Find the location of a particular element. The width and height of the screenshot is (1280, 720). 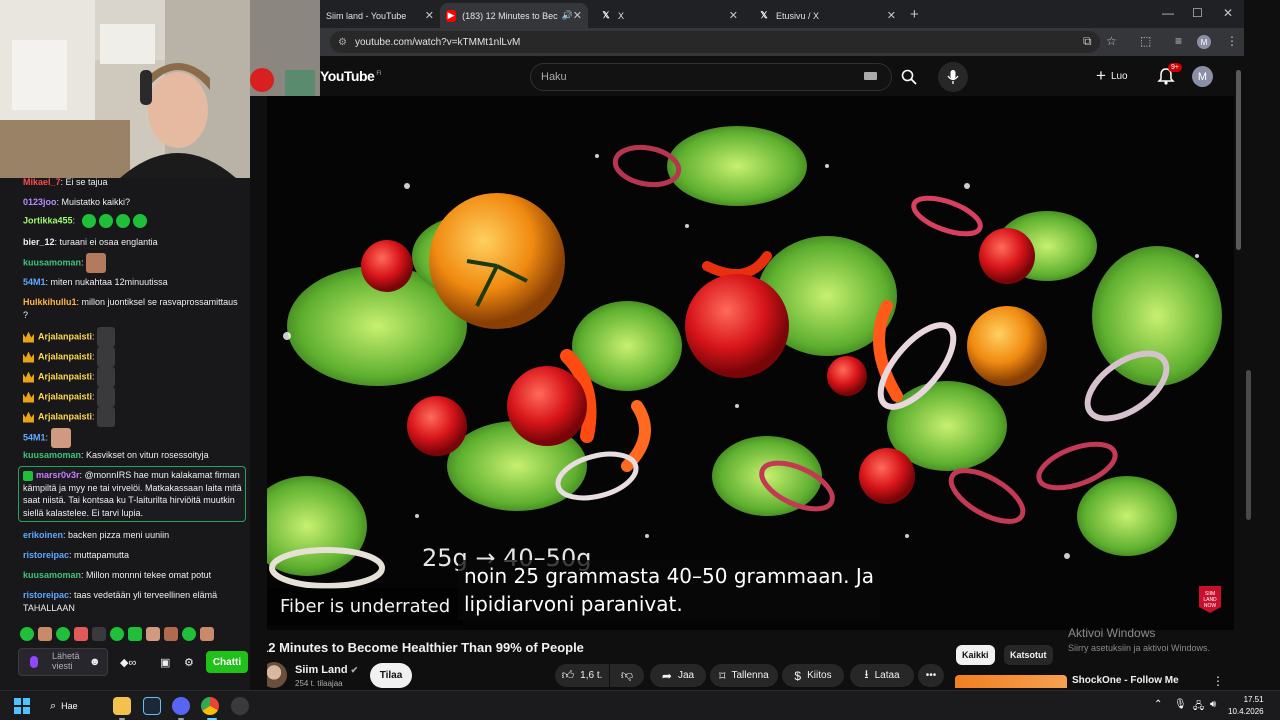

notifications-badge: 9+ is located at coordinates (1175, 67).